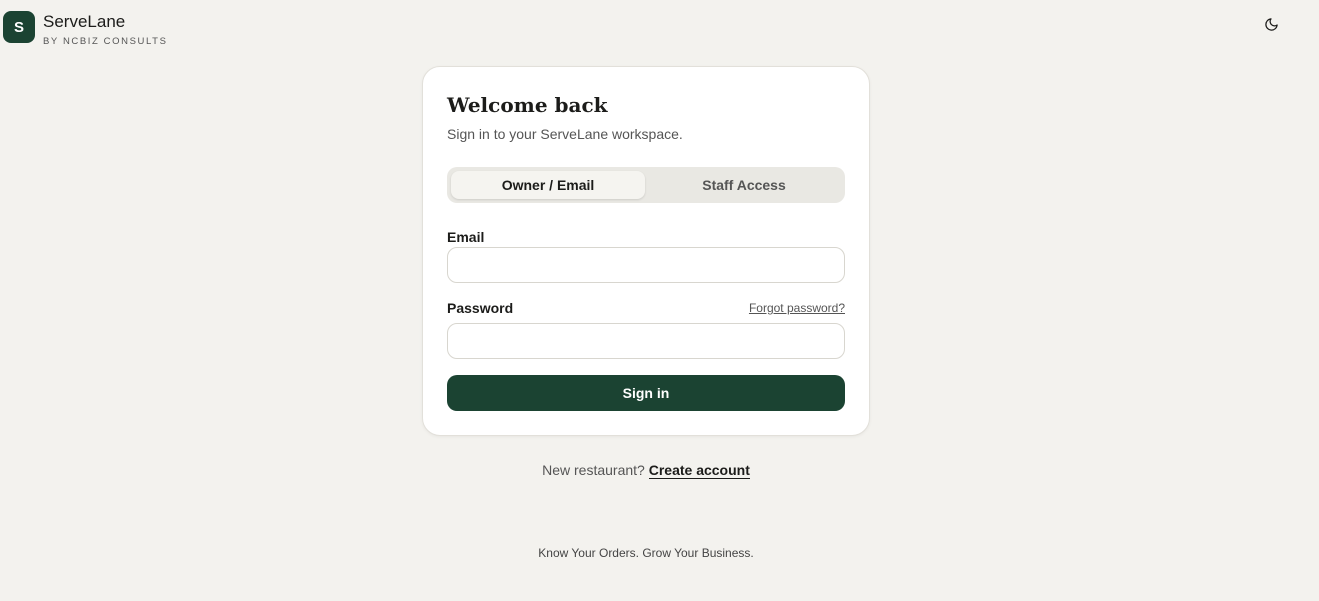  I want to click on brand-text: ServeLane BY NCBIZ CONSULTS, so click(105, 30).